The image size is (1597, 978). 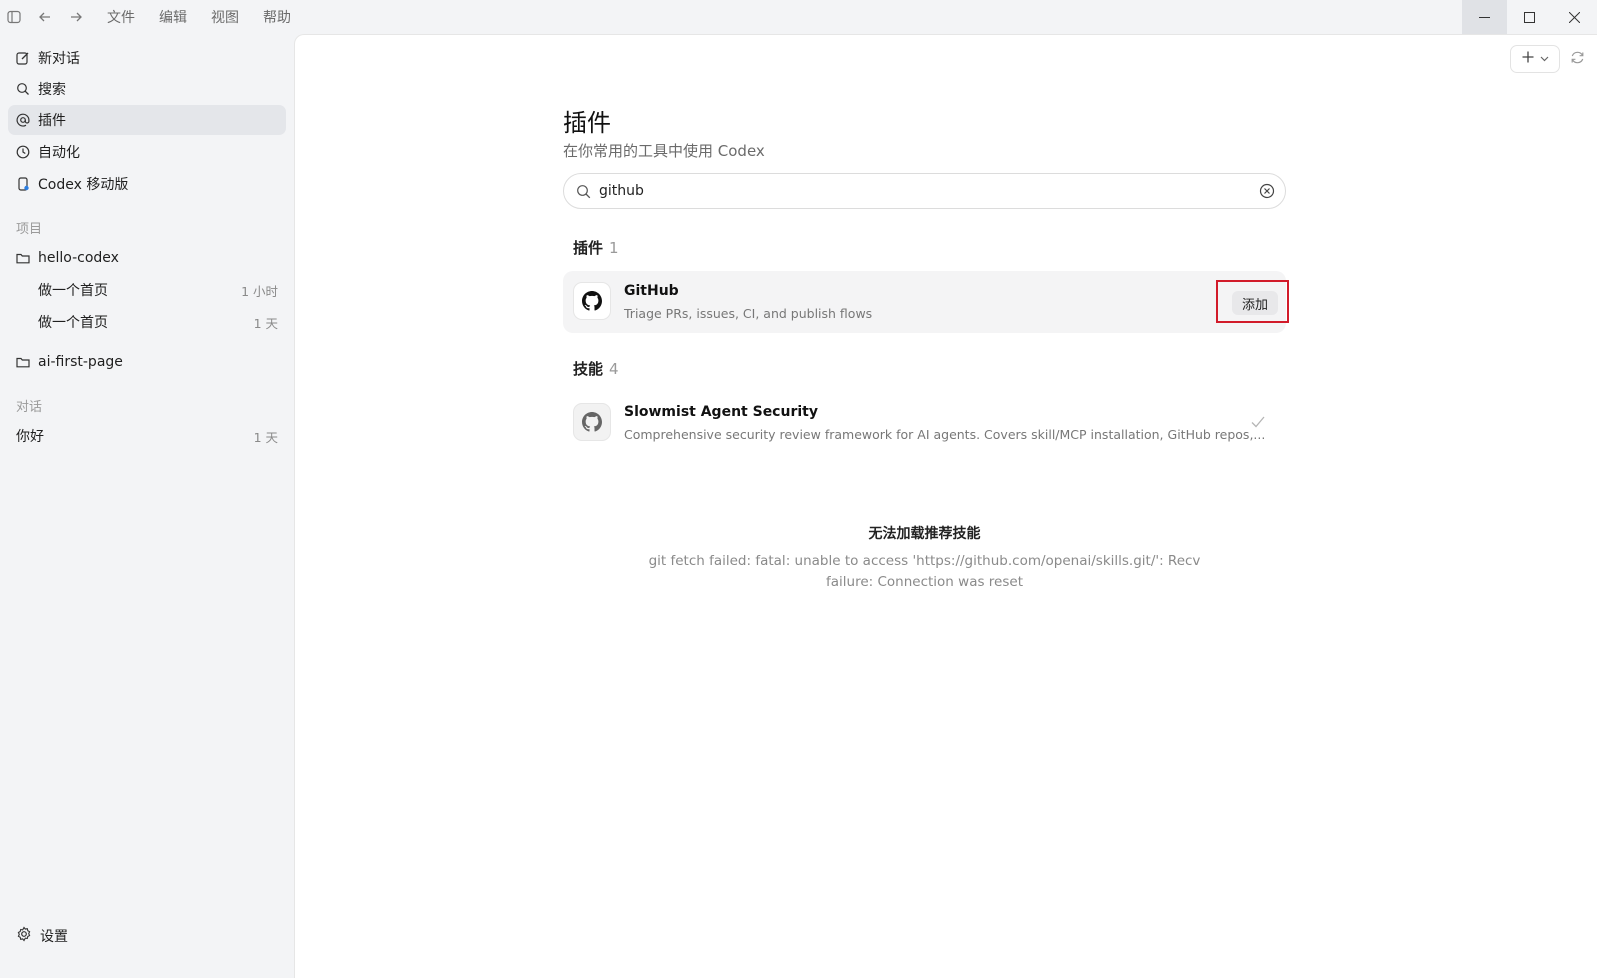 I want to click on new-item-dropdown-button, so click(x=1535, y=59).